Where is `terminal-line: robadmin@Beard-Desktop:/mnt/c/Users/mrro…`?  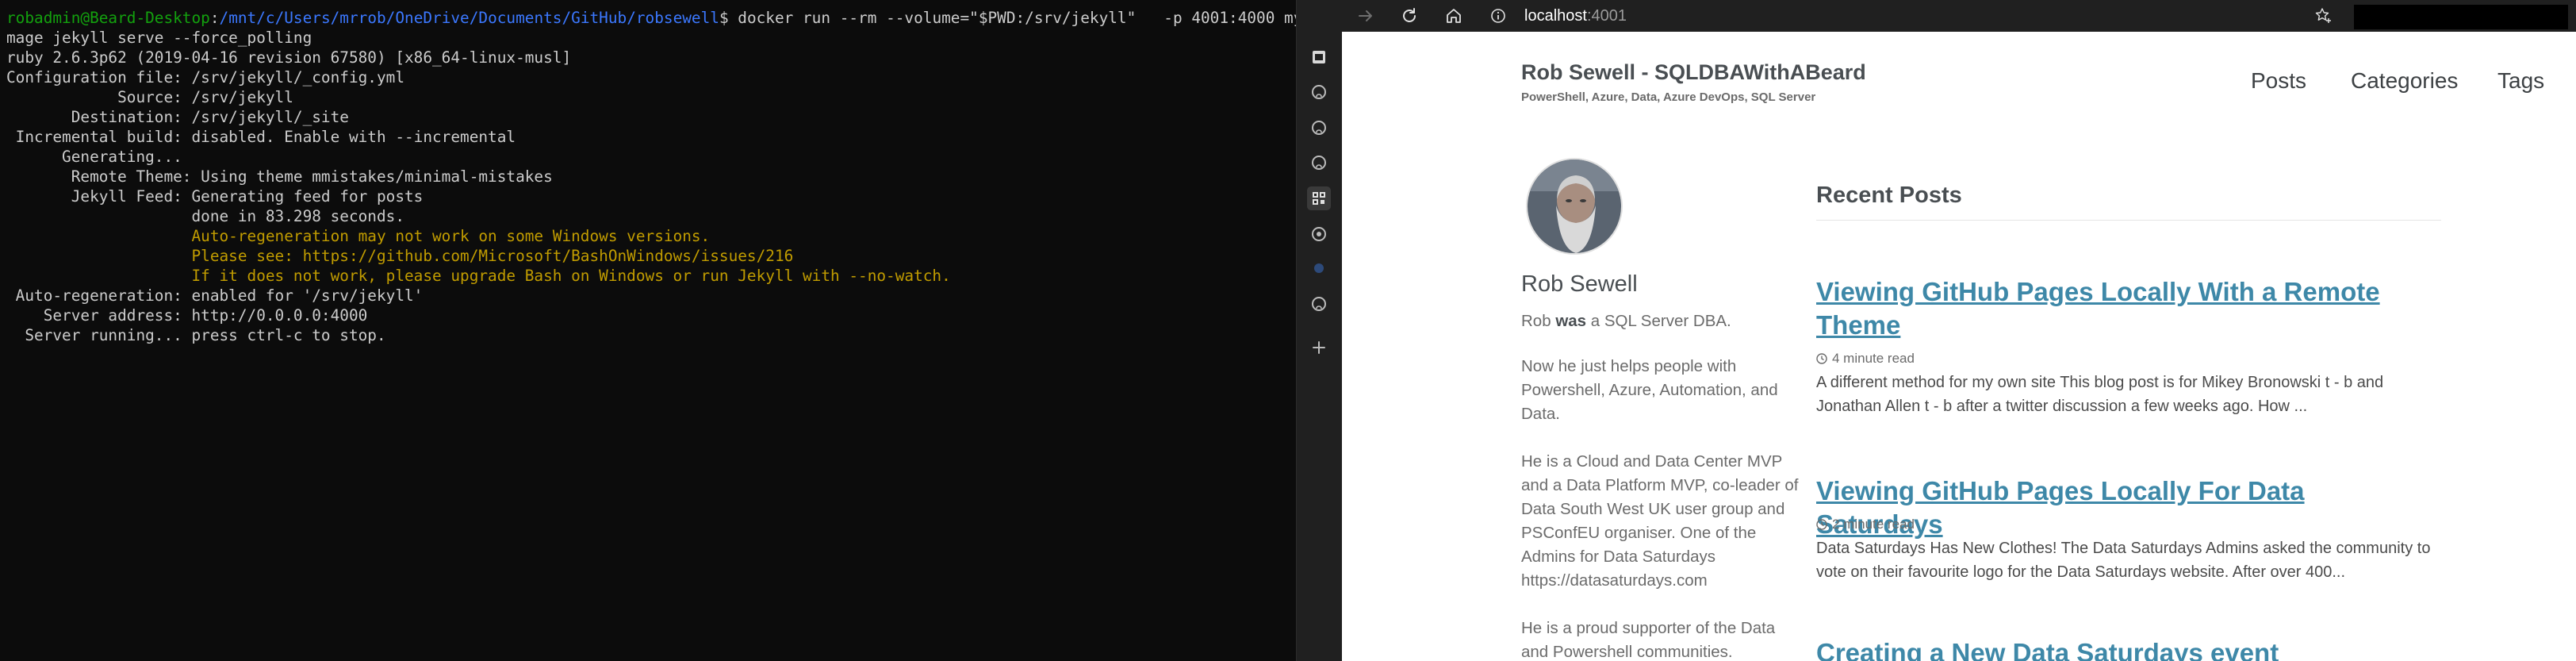 terminal-line: robadmin@Beard-Desktop:/mnt/c/Users/mrro… is located at coordinates (651, 18).